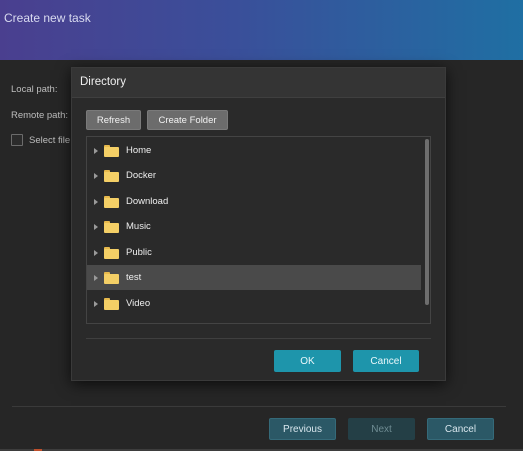 Image resolution: width=523 pixels, height=451 pixels. Describe the element at coordinates (254, 277) in the screenshot. I see `folder-row-test: test` at that location.